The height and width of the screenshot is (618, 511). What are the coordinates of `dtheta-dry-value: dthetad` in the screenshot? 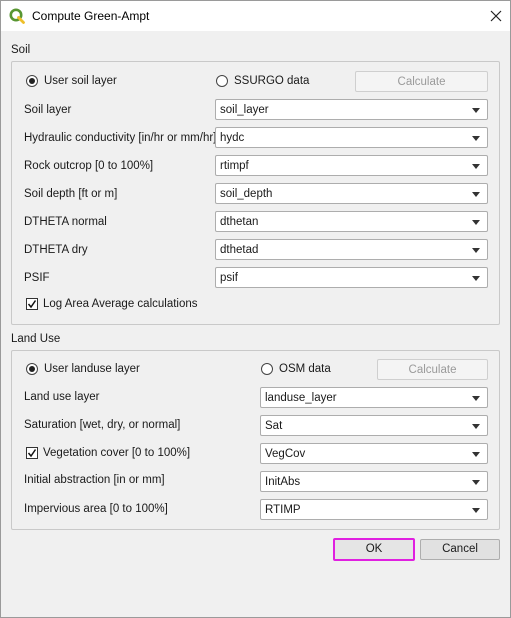 It's located at (239, 250).